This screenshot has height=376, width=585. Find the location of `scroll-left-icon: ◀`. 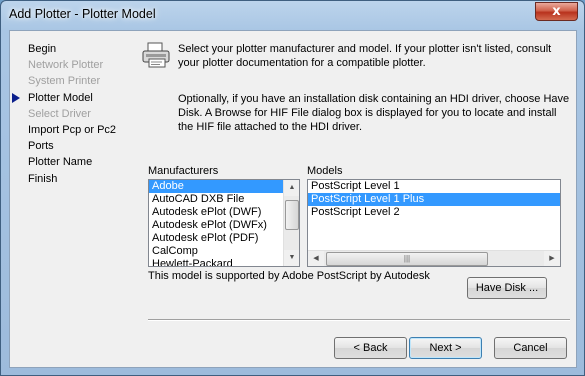

scroll-left-icon: ◀ is located at coordinates (316, 258).